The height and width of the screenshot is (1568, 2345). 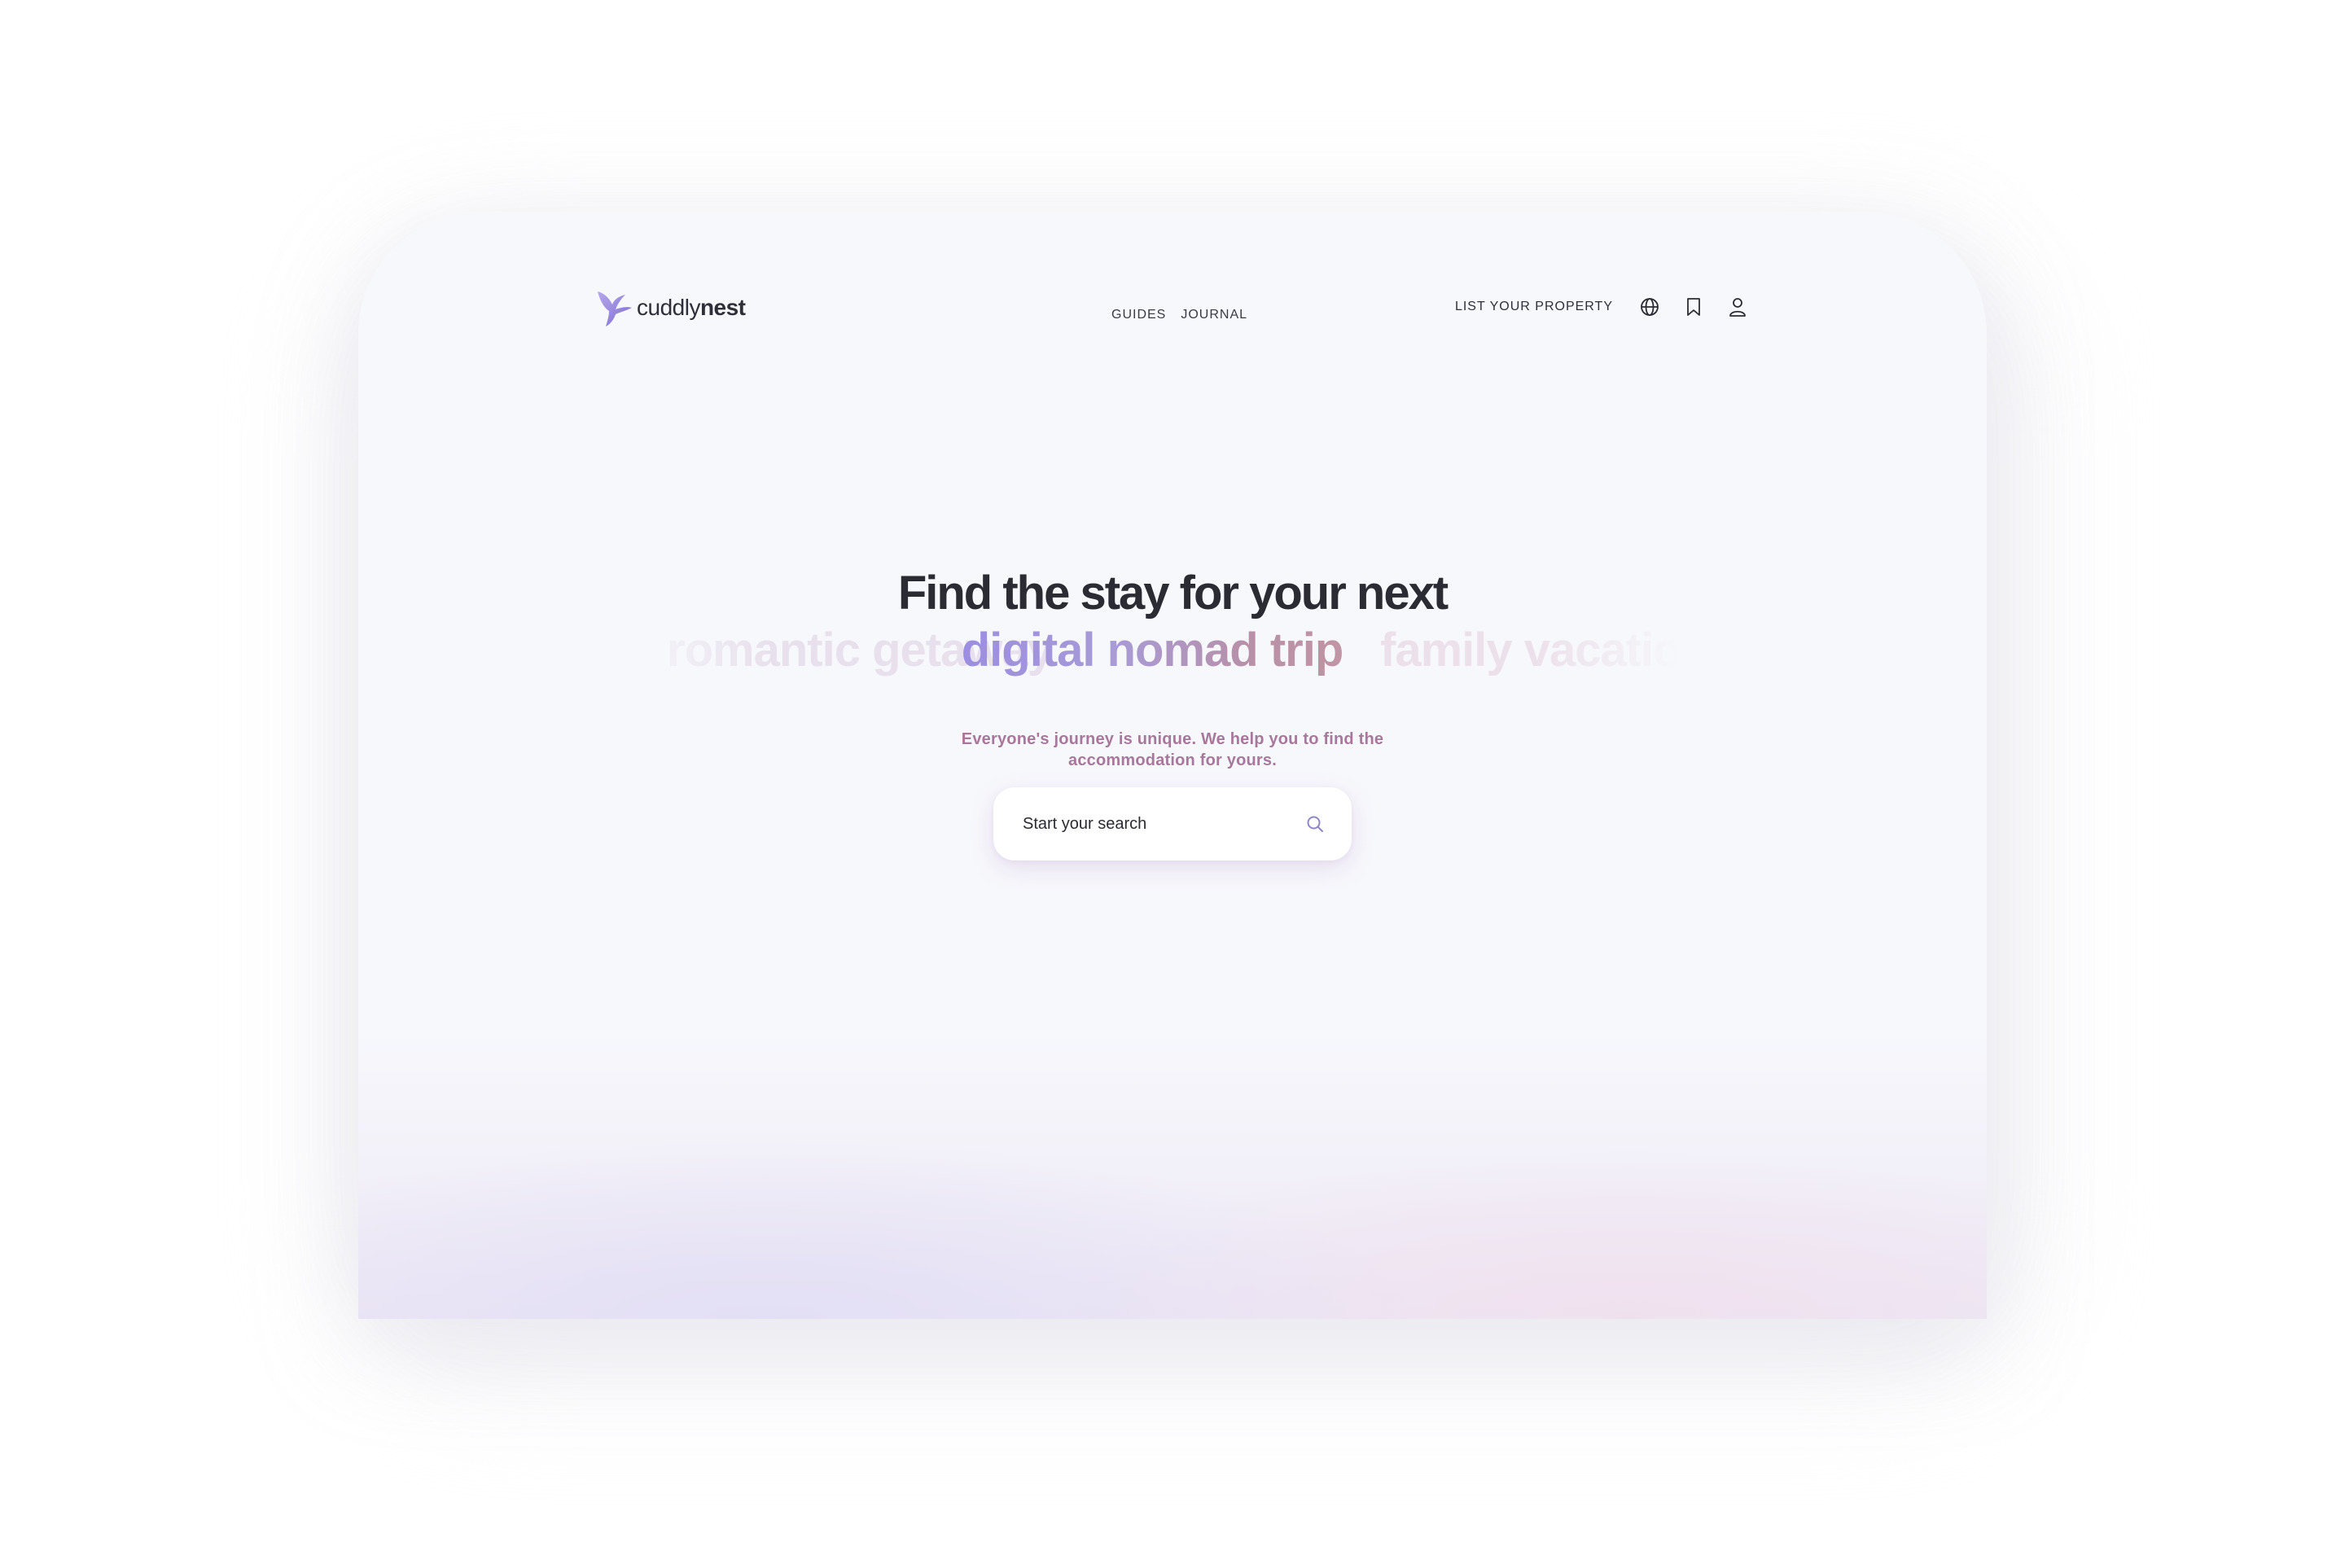 I want to click on main-nav: GUIDES JOURNAL, so click(x=1179, y=315).